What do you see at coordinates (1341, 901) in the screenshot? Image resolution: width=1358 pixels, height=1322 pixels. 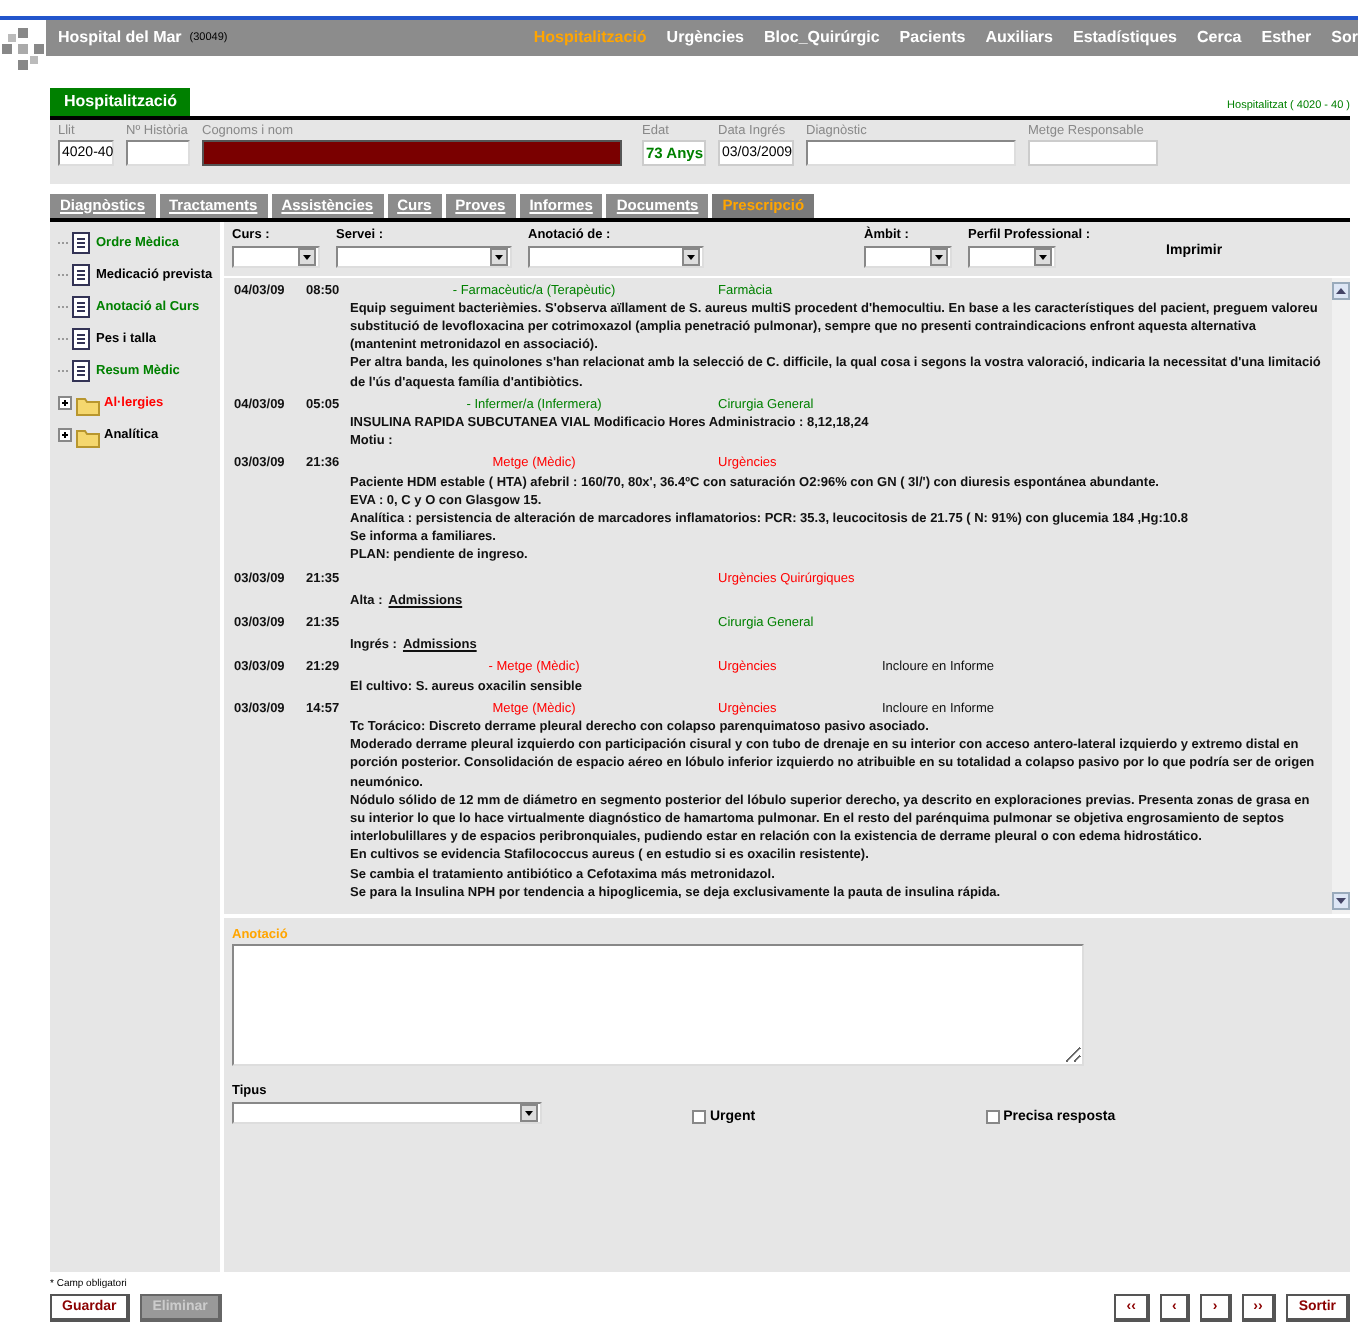 I see `scroll-down-icon` at bounding box center [1341, 901].